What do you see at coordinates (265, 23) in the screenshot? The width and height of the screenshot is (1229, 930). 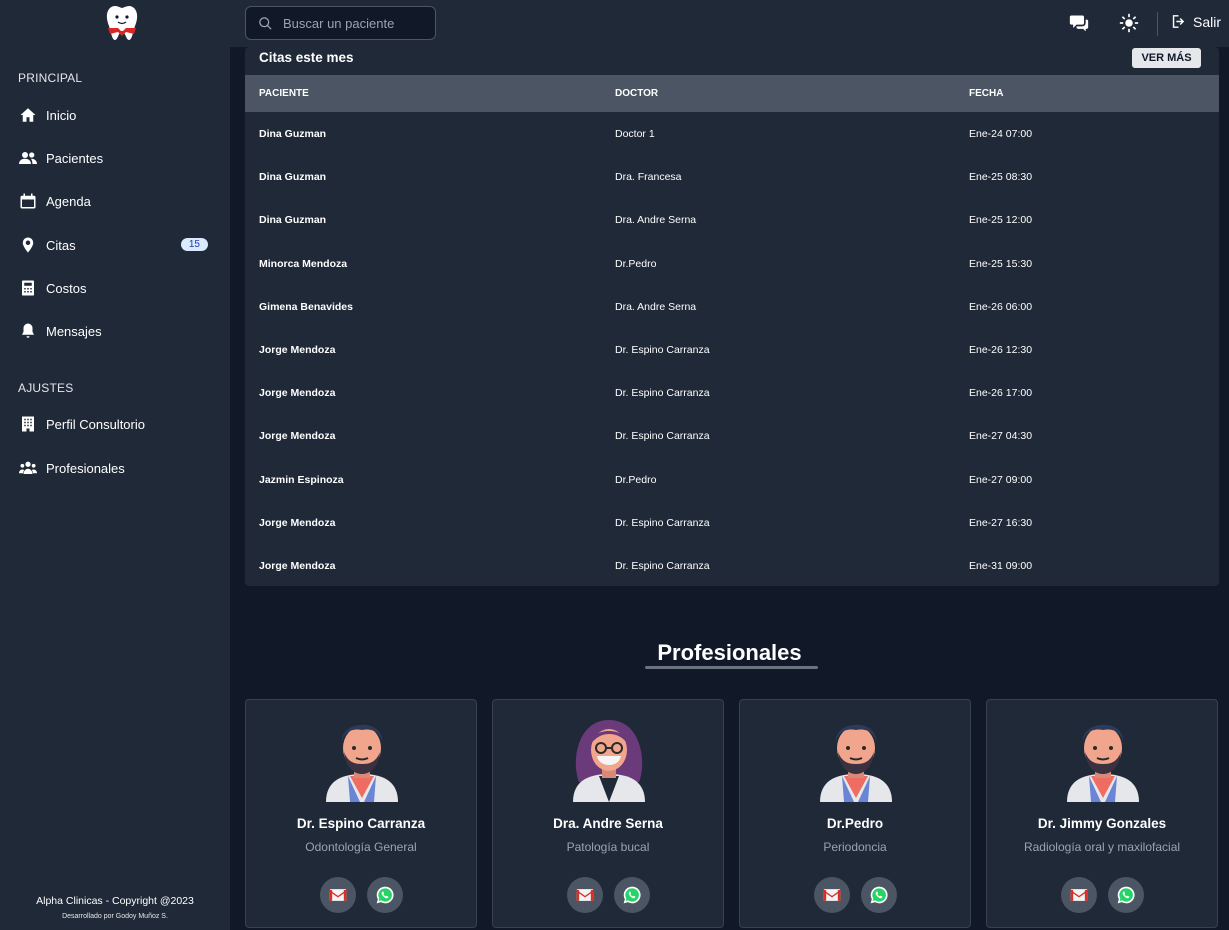 I see `search-icon` at bounding box center [265, 23].